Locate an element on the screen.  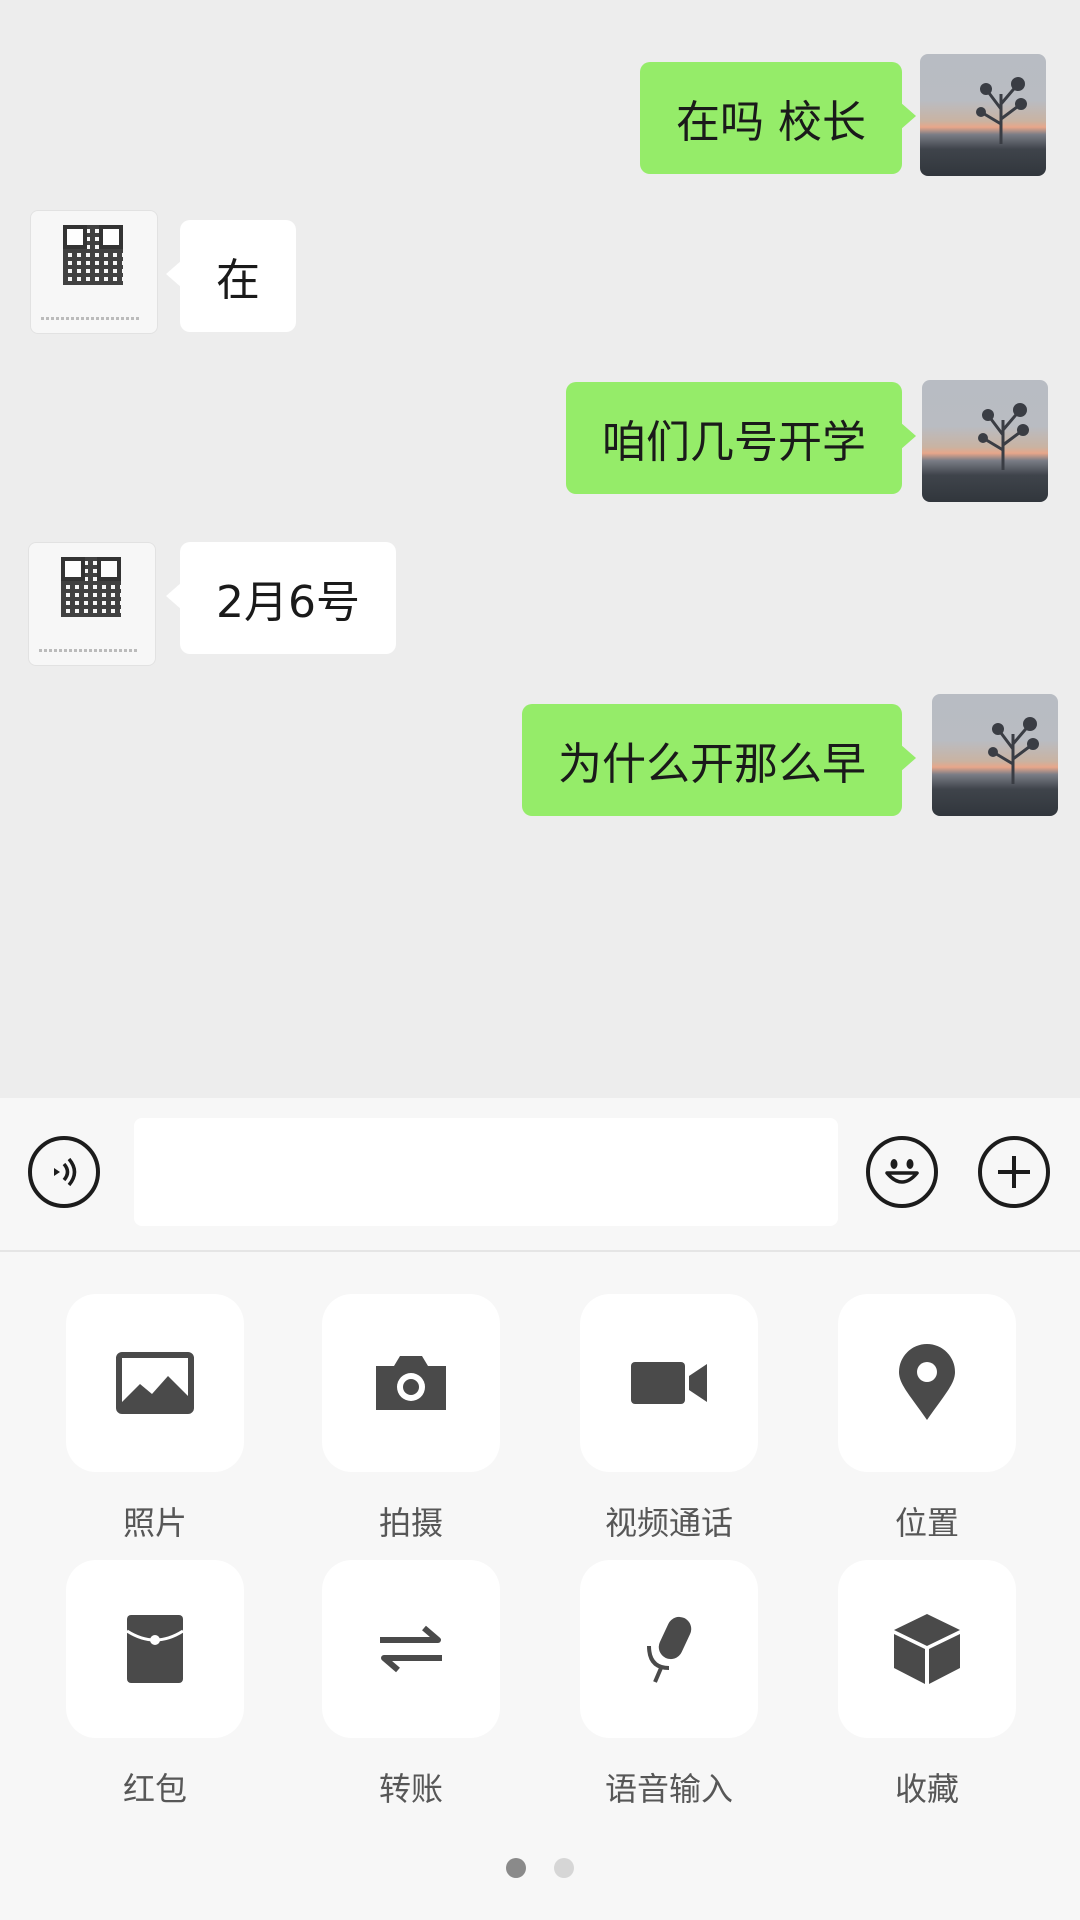
message-bubble-sent: 咱们几号开学 is located at coordinates (741, 438).